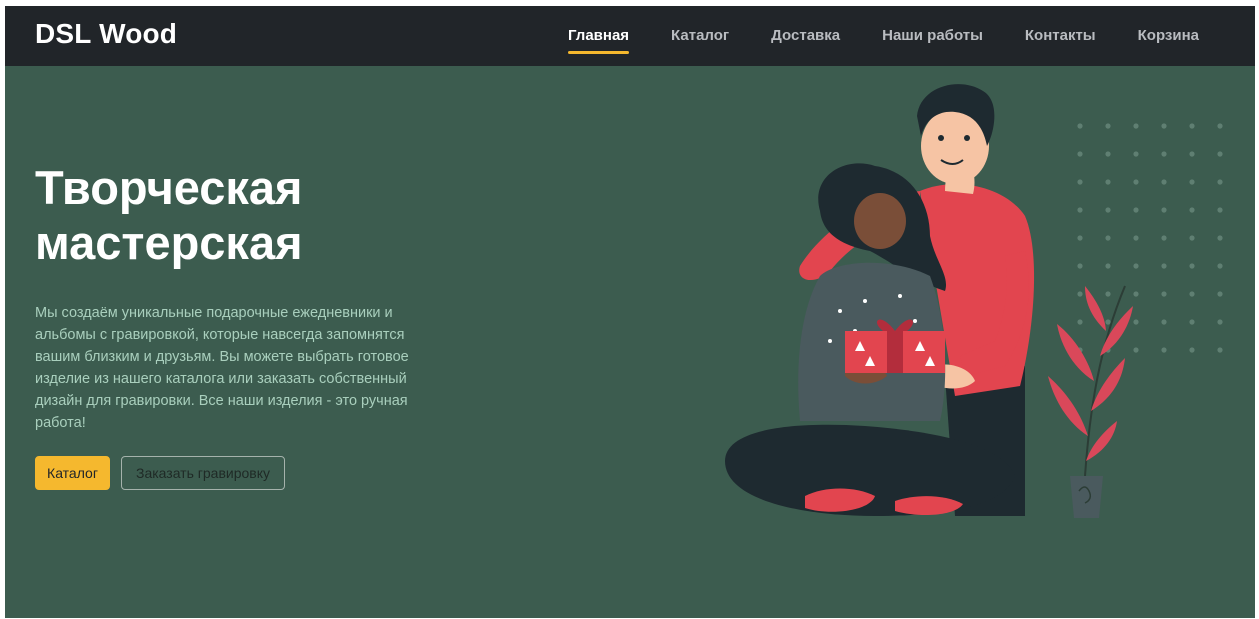 The image size is (1259, 619). What do you see at coordinates (245, 215) in the screenshot?
I see `hero-title: Творческая мастерская` at bounding box center [245, 215].